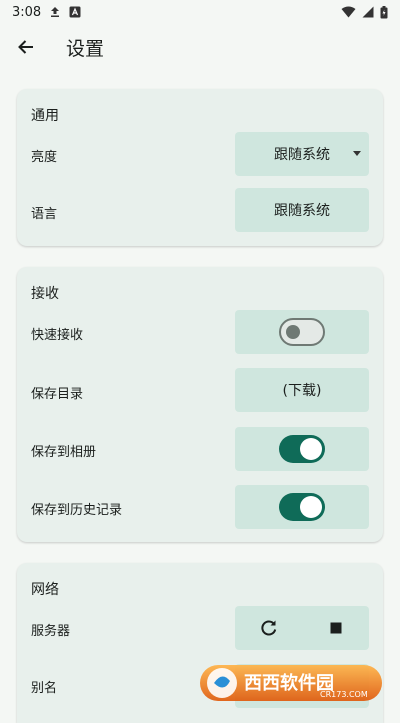 The height and width of the screenshot is (723, 400). Describe the element at coordinates (200, 47) in the screenshot. I see `app-bar: 设置` at that location.